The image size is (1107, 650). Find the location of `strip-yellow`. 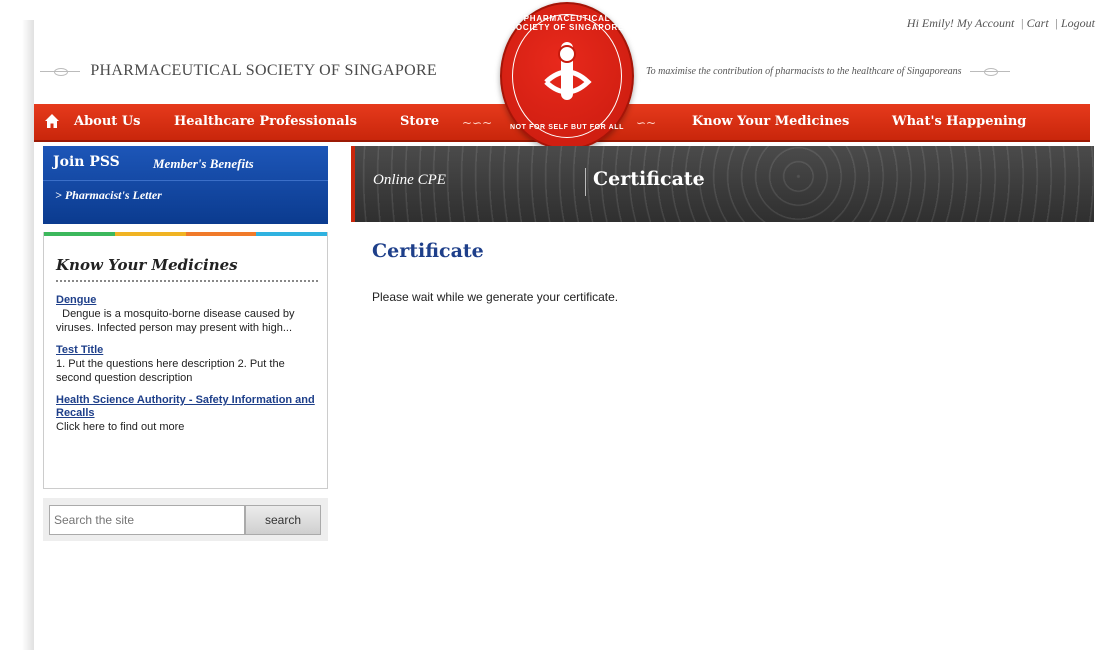

strip-yellow is located at coordinates (150, 234).